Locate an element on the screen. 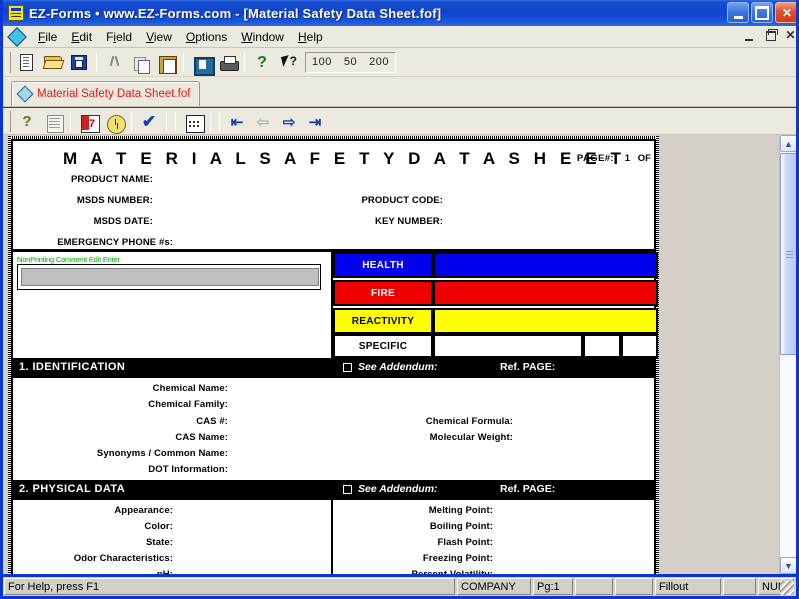  comment-hint-label: NonPrinting Comment Edit Enter is located at coordinates (68, 259).